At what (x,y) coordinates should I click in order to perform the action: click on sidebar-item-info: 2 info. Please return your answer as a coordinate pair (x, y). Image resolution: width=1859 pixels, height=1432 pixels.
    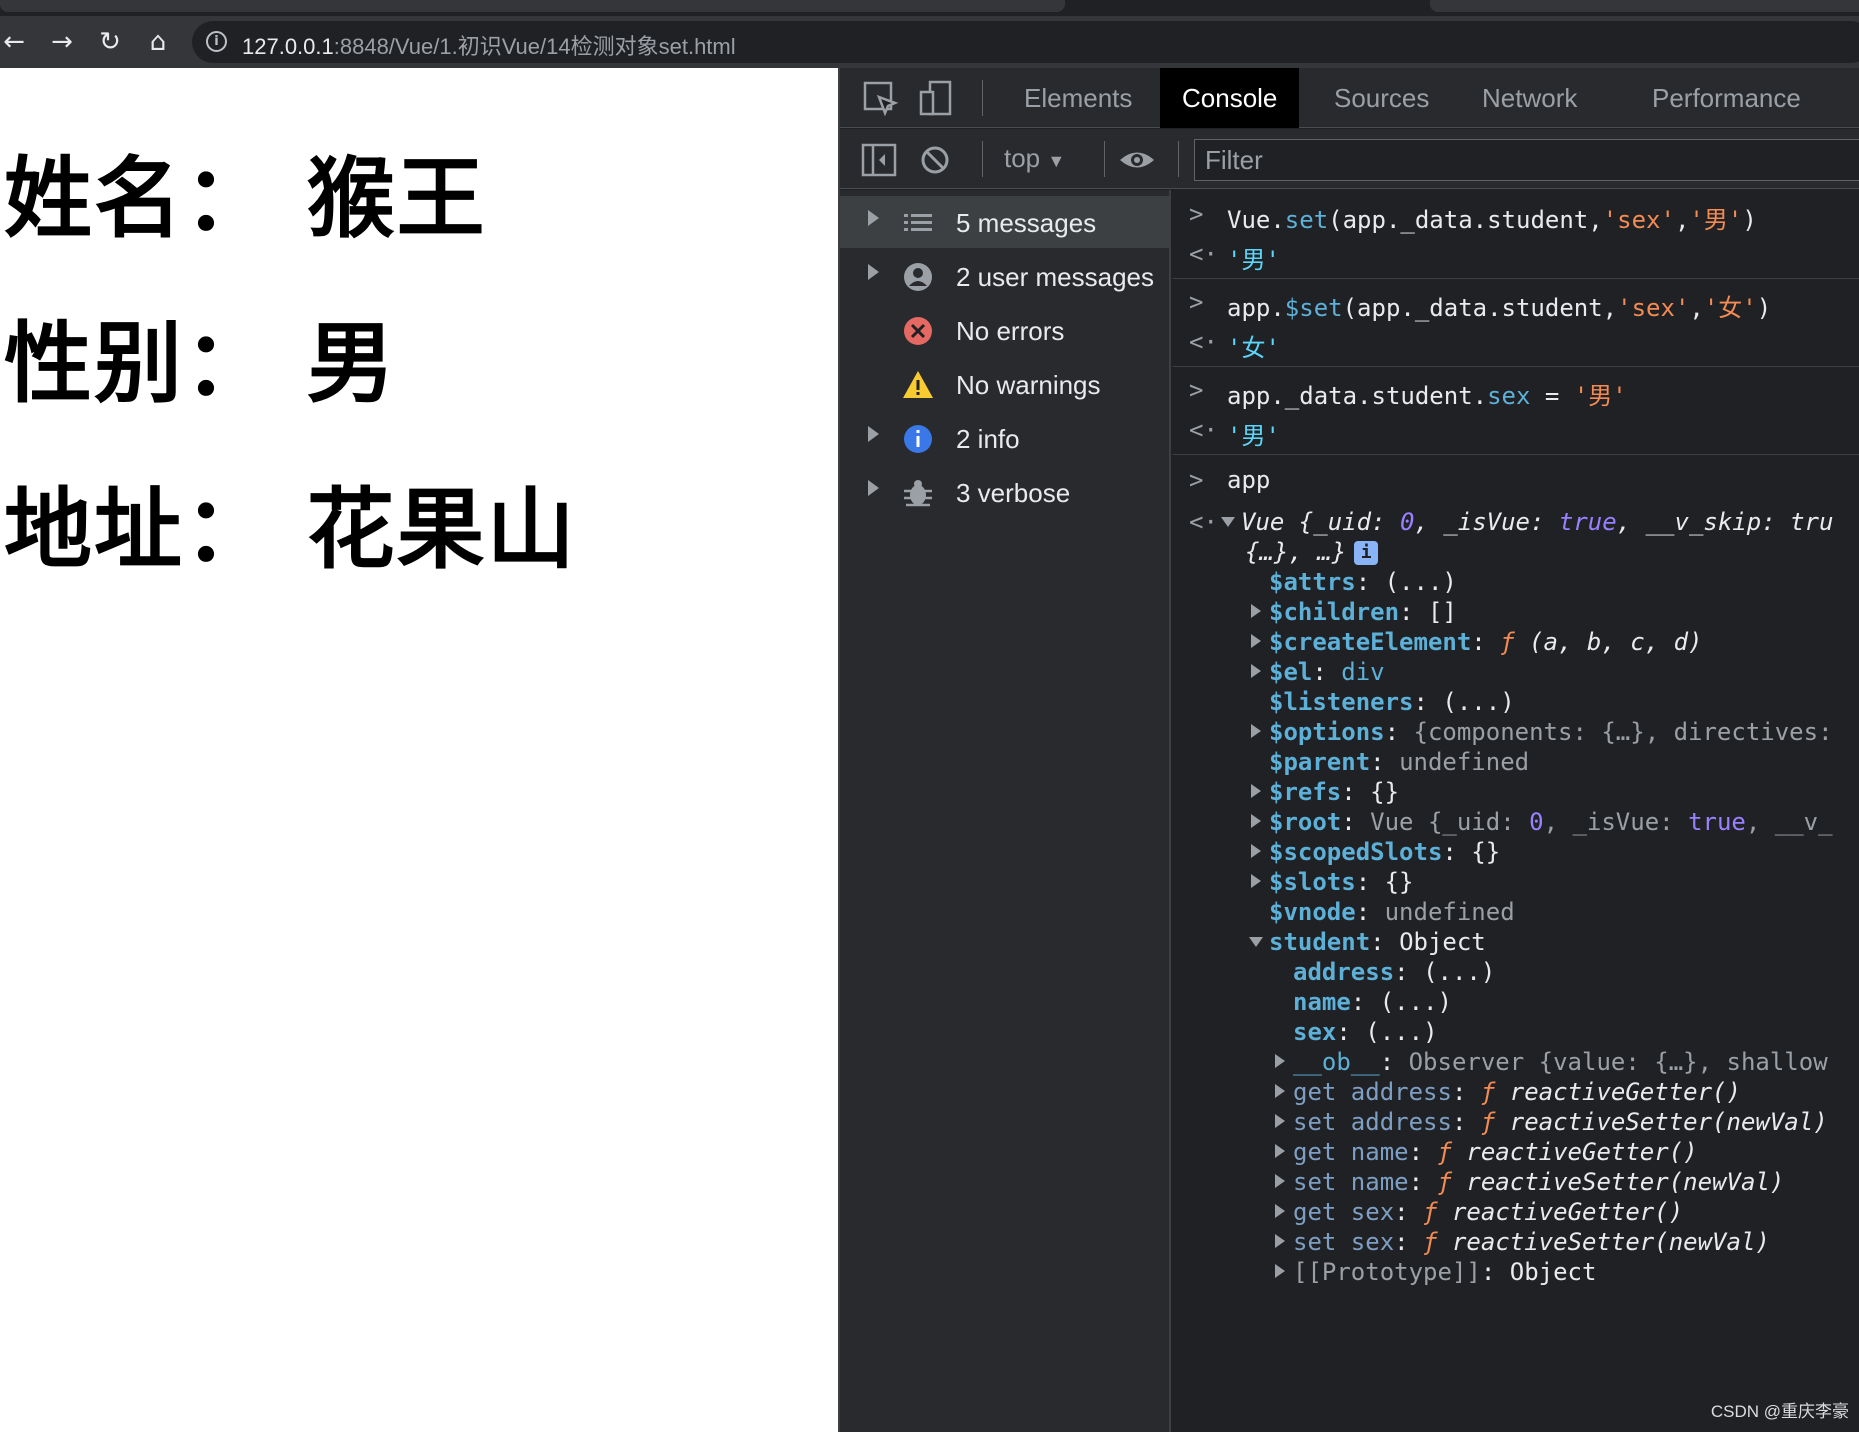
    Looking at the image, I should click on (1004, 438).